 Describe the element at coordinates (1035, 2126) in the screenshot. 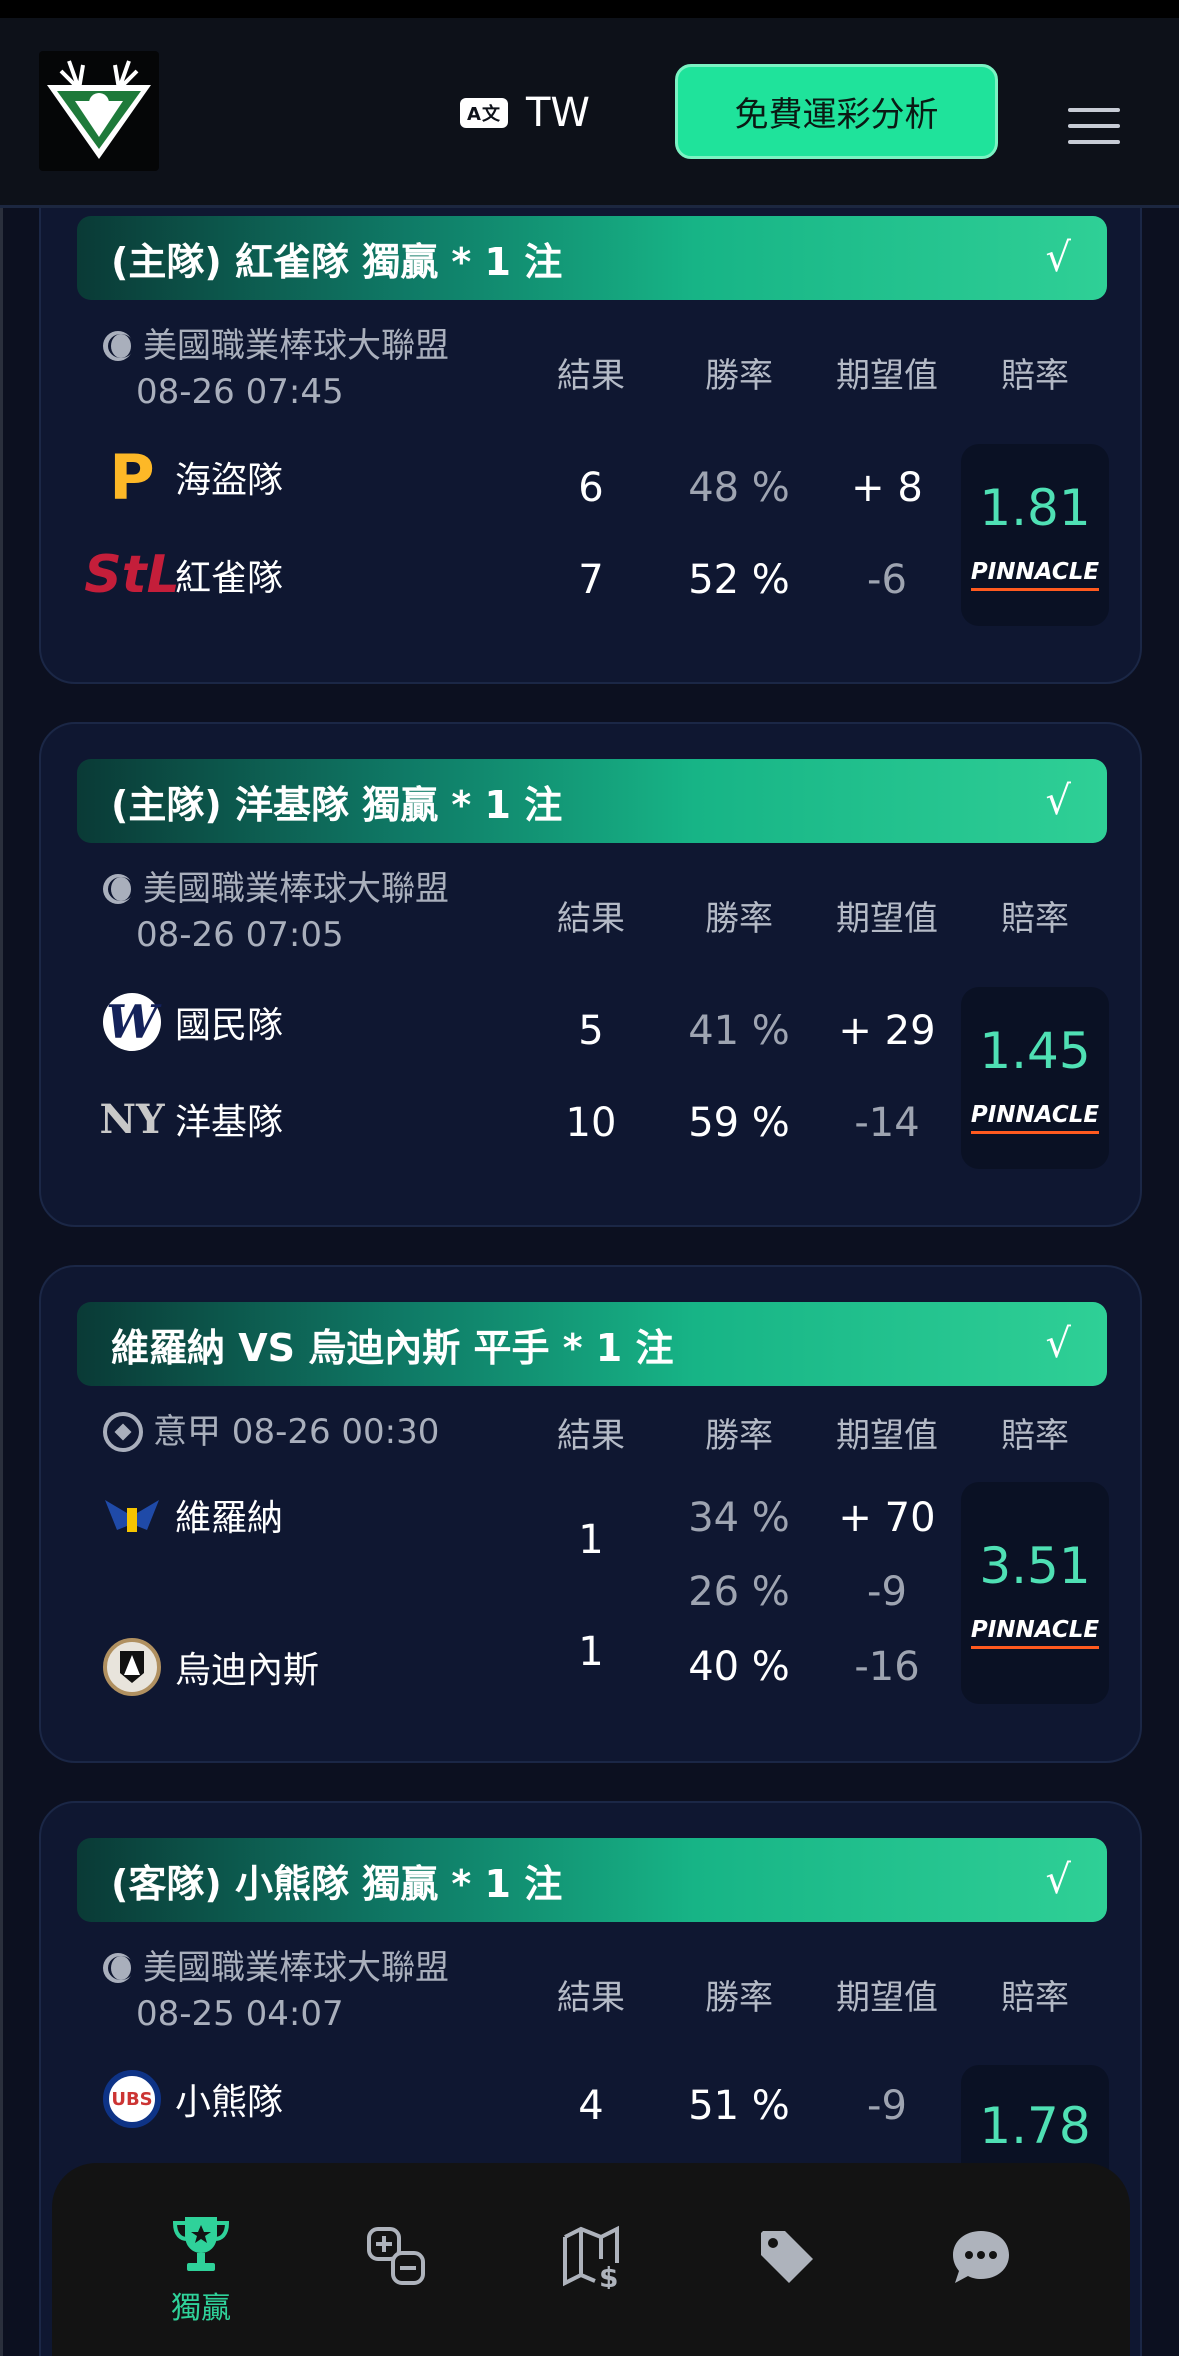

I see `odds-value: 1.78` at that location.